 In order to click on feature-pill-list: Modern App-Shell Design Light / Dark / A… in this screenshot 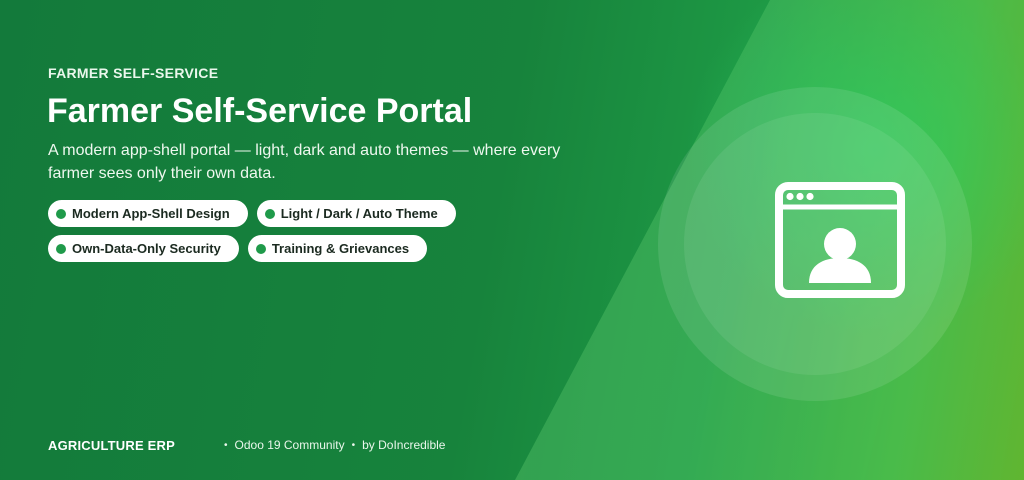, I will do `click(268, 235)`.